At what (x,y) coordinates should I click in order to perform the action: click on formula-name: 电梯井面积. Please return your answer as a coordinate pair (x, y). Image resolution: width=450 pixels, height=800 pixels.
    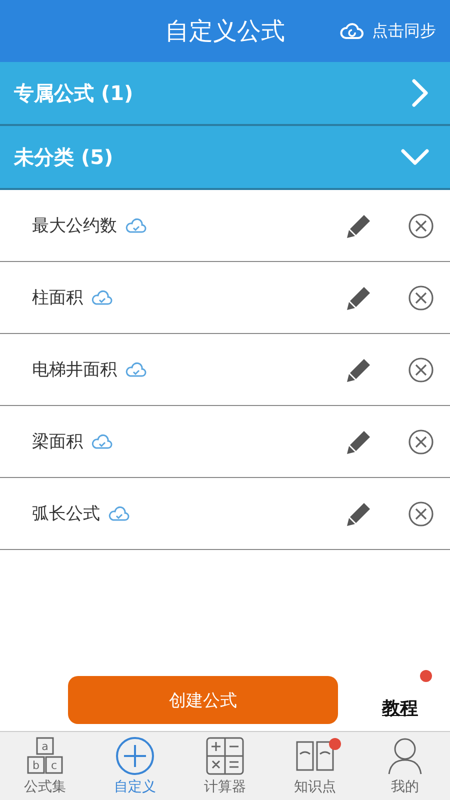
    Looking at the image, I should click on (74, 369).